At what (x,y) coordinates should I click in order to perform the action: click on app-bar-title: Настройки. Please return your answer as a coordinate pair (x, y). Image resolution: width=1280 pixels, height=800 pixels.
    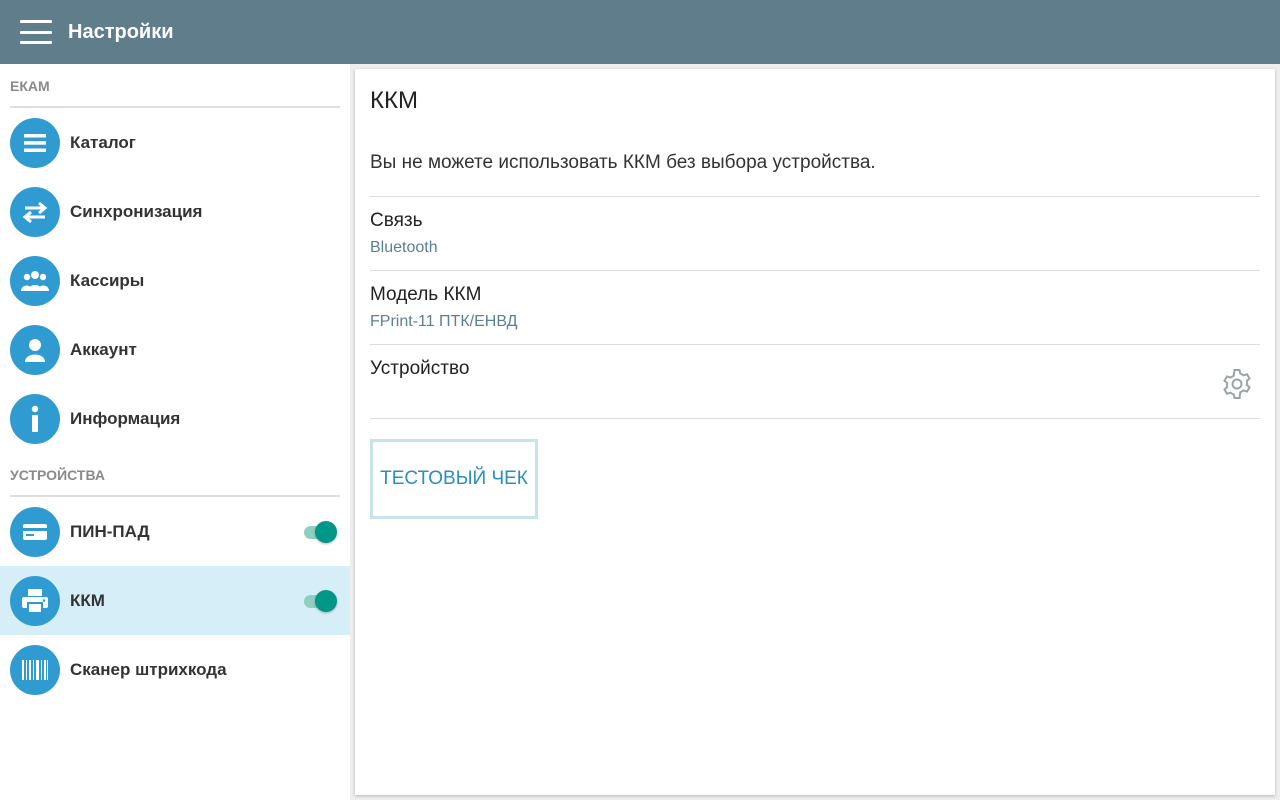
    Looking at the image, I should click on (121, 31).